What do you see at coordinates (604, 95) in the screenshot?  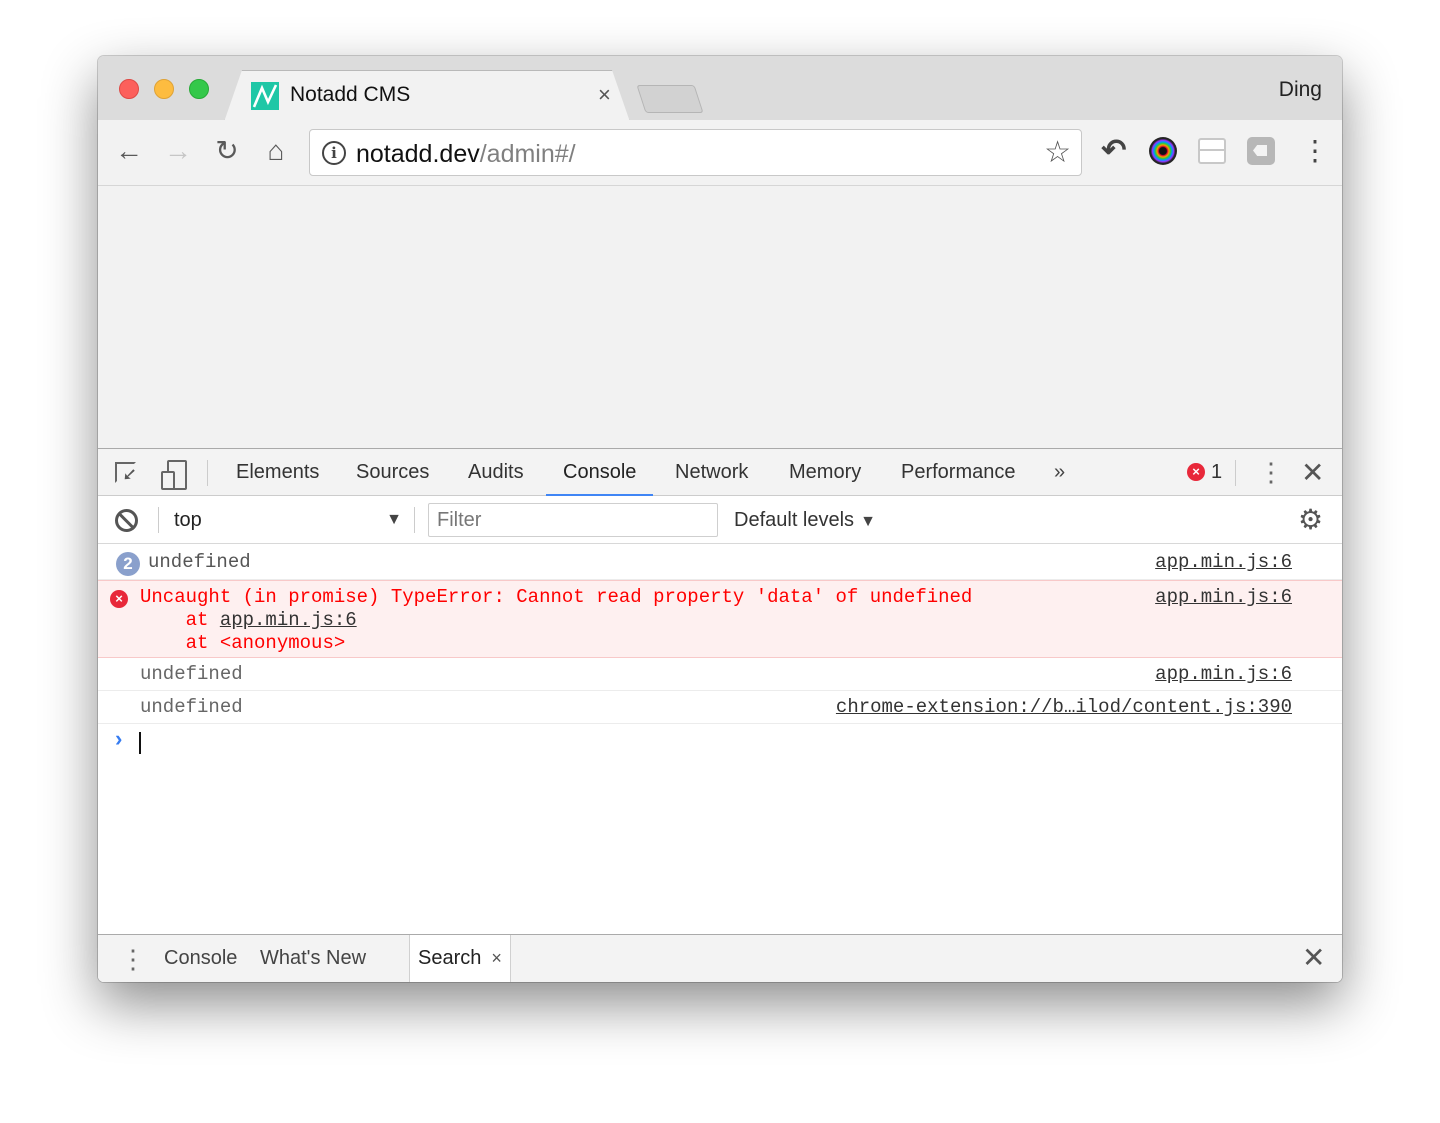 I see `tab-close-icon: ×` at bounding box center [604, 95].